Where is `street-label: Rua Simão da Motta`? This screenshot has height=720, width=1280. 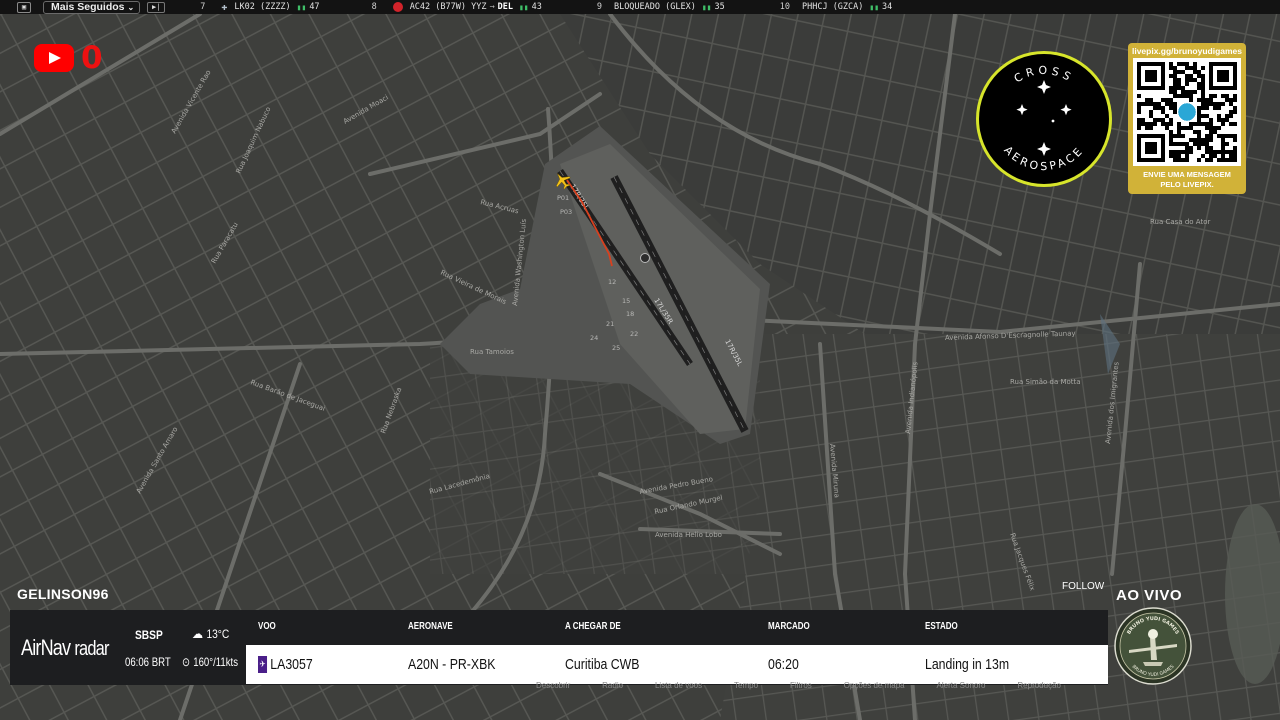 street-label: Rua Simão da Motta is located at coordinates (1045, 382).